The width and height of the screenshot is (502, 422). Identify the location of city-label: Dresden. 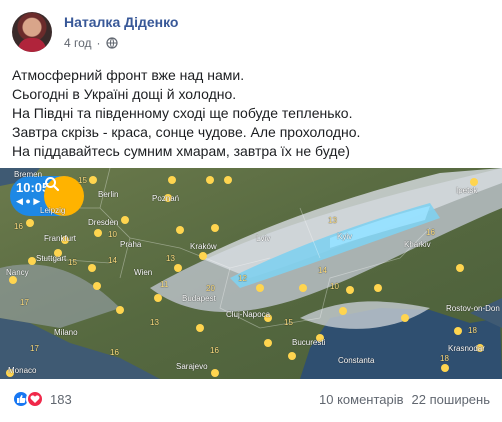
(103, 222).